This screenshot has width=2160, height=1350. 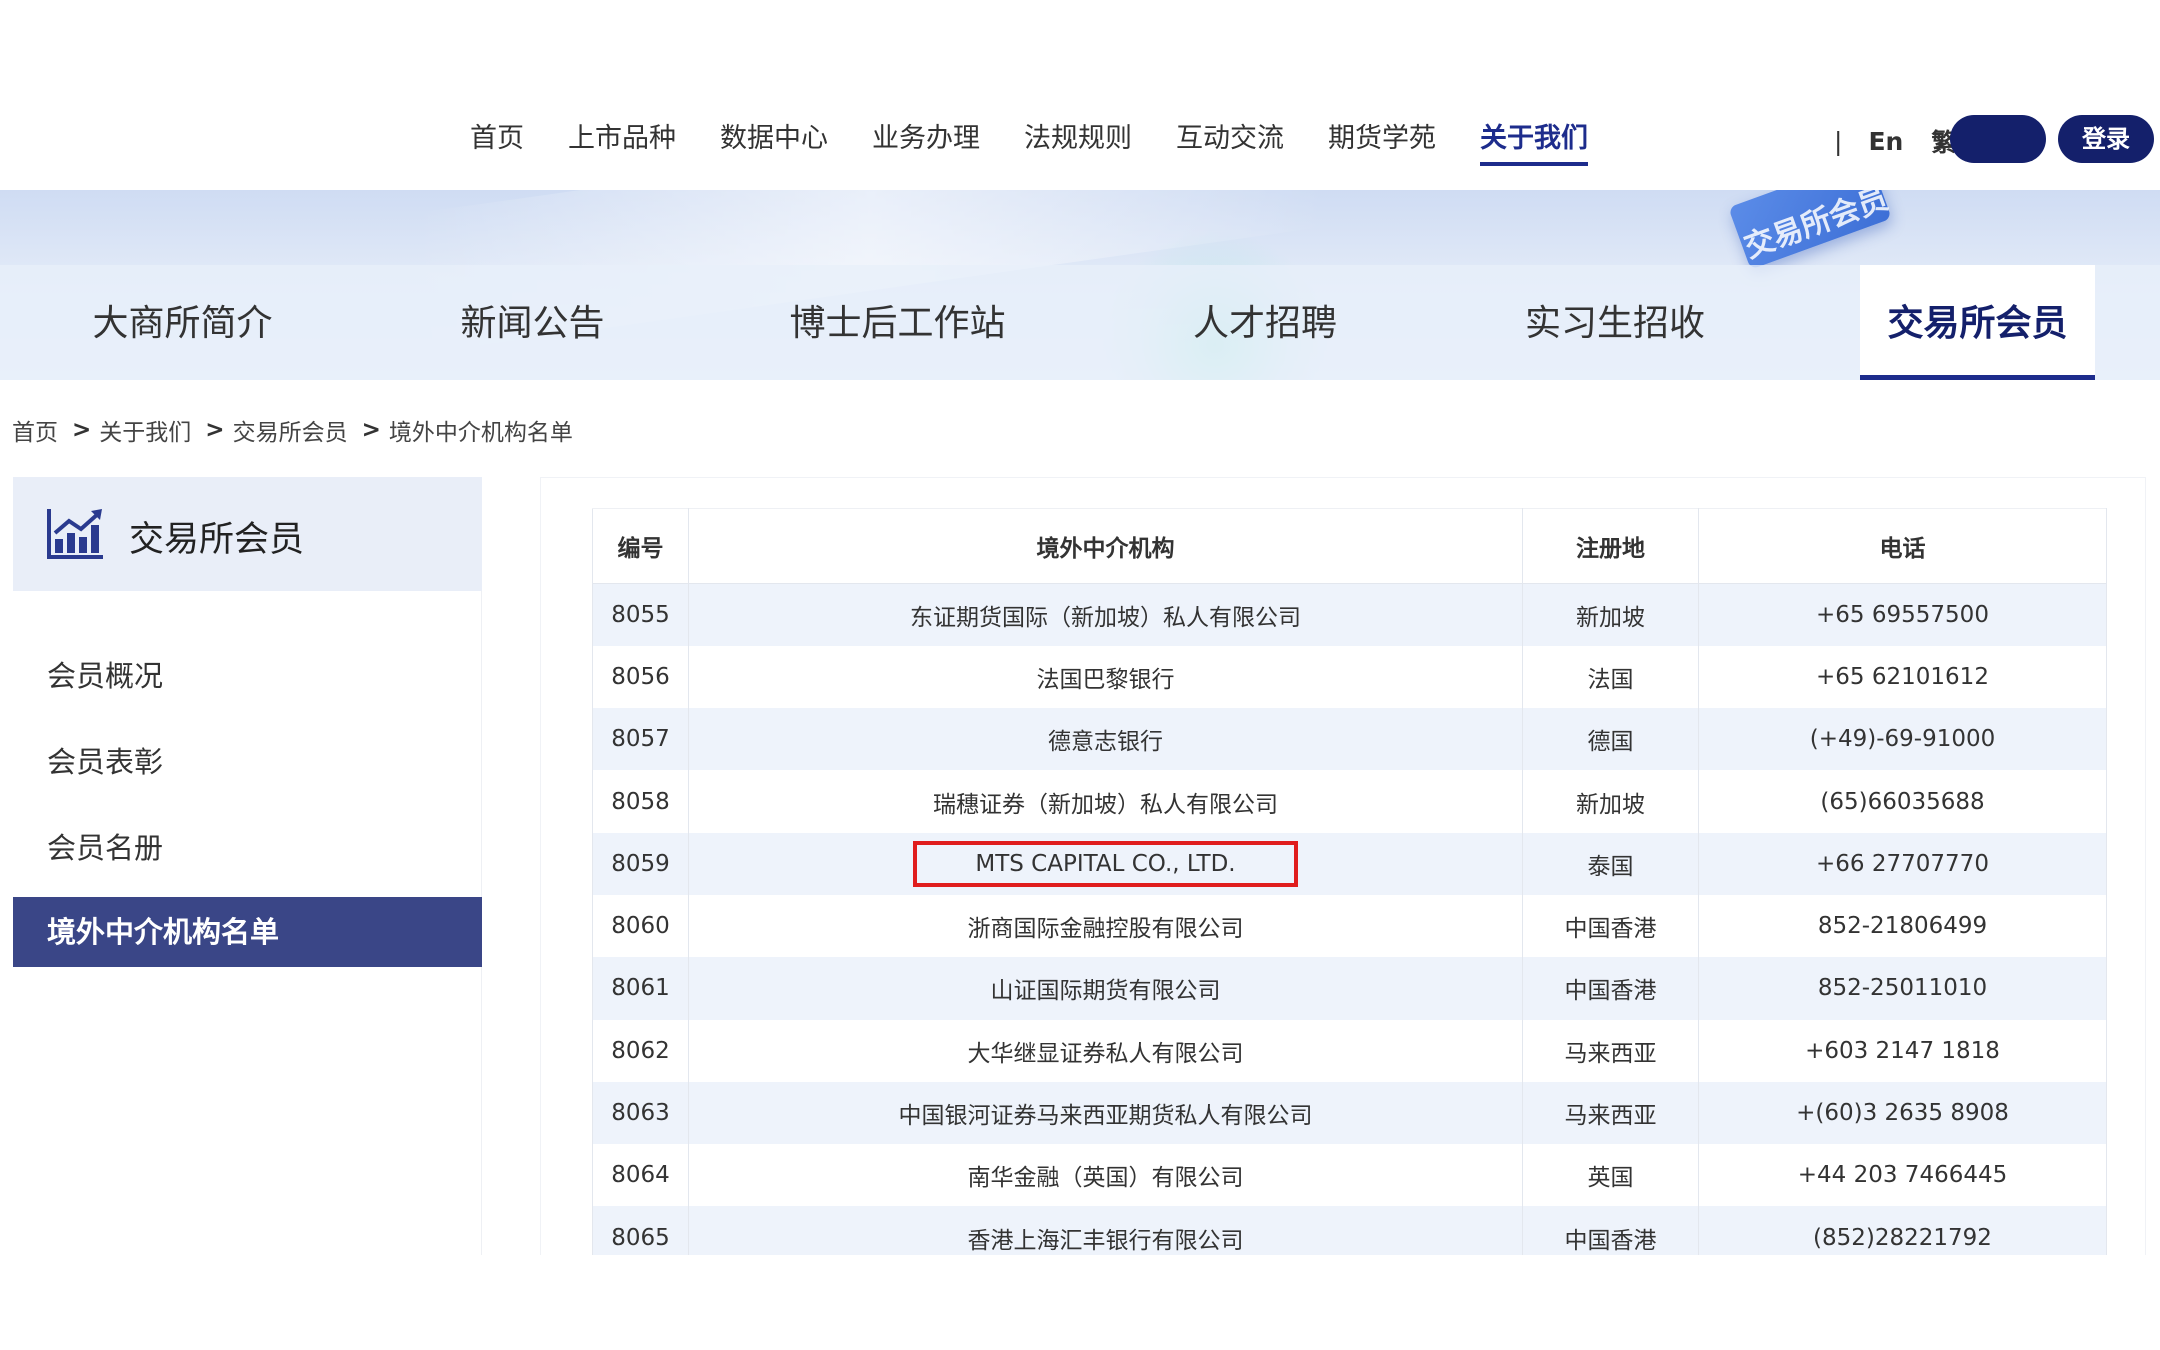 I want to click on breadcrumb-current: 境外中介机构名单, so click(x=480, y=433).